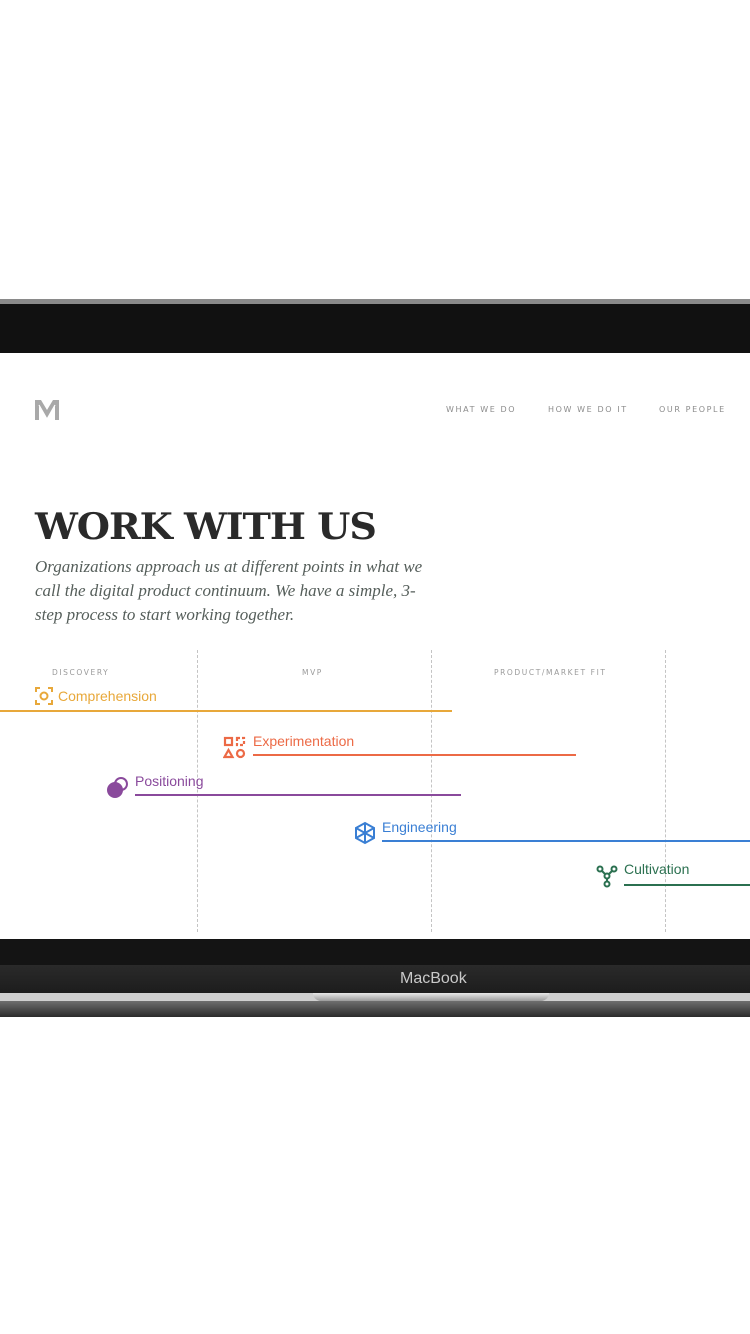 The image size is (750, 1334). Describe the element at coordinates (375, 952) in the screenshot. I see `laptop-bottom-bezel` at that location.